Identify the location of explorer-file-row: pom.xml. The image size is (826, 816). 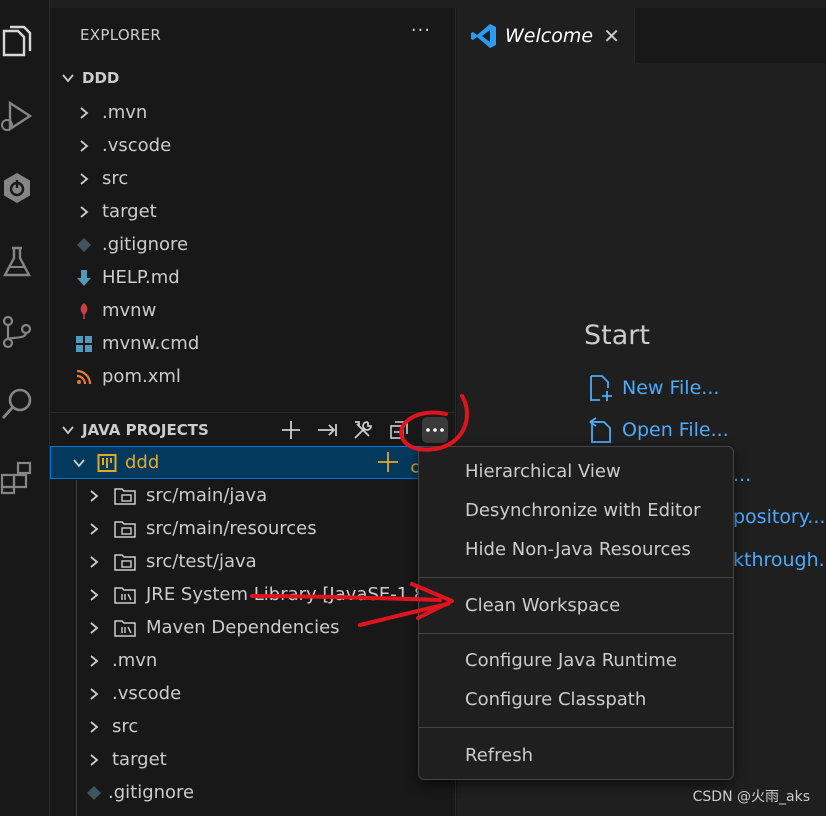
(253, 376).